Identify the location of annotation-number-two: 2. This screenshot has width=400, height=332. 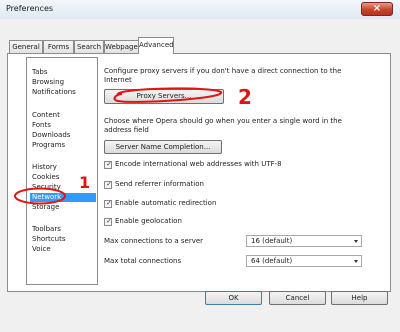
(245, 97).